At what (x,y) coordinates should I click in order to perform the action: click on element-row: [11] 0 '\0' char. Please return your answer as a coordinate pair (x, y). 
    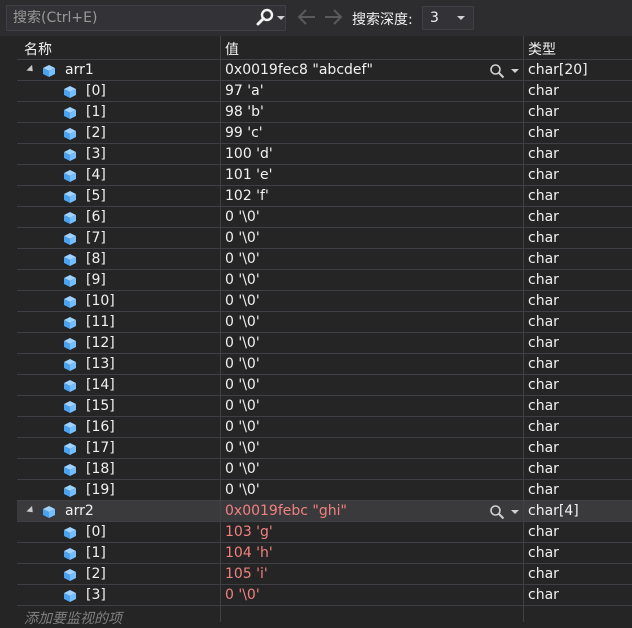
    Looking at the image, I should click on (324, 322).